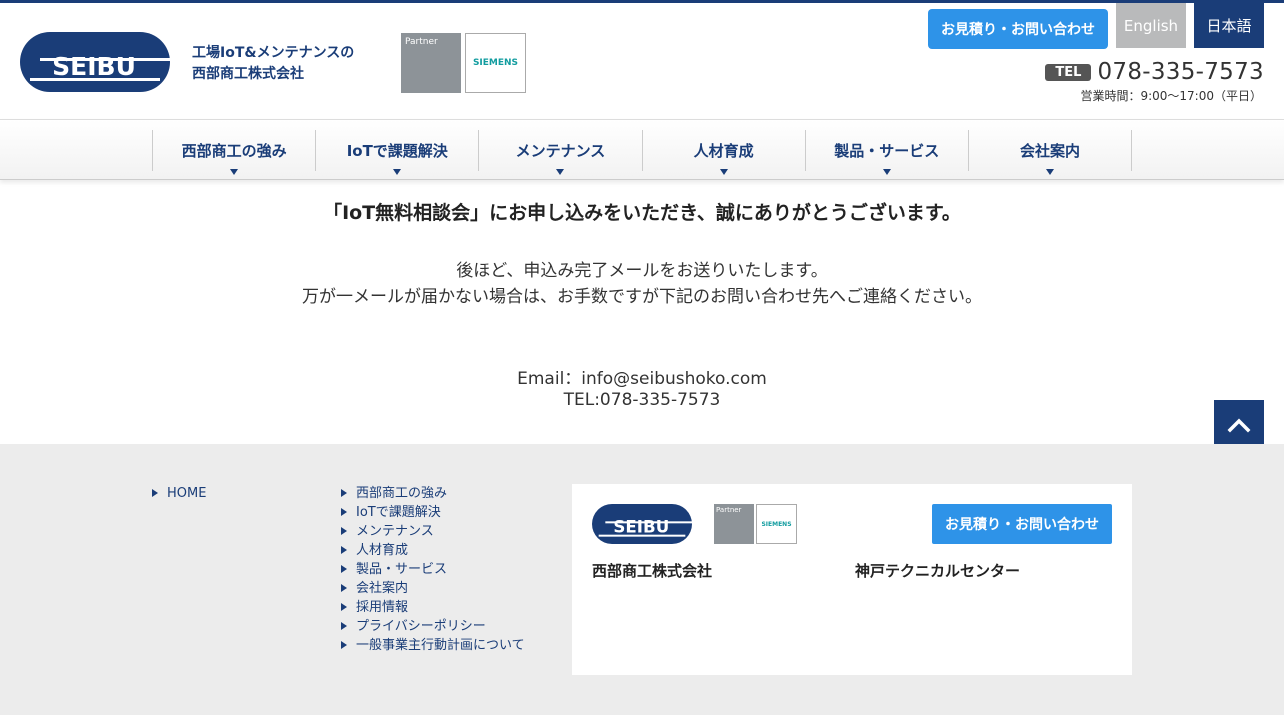 This screenshot has height=715, width=1284. I want to click on tel-badge: TEL, so click(1068, 72).